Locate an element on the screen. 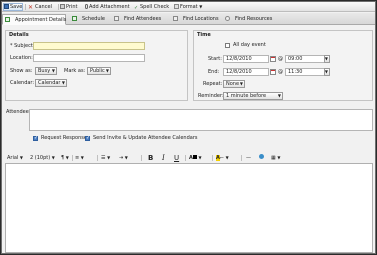 The height and width of the screenshot is (255, 377). font-size-select: 2 (10pt) ▼ is located at coordinates (42, 158).